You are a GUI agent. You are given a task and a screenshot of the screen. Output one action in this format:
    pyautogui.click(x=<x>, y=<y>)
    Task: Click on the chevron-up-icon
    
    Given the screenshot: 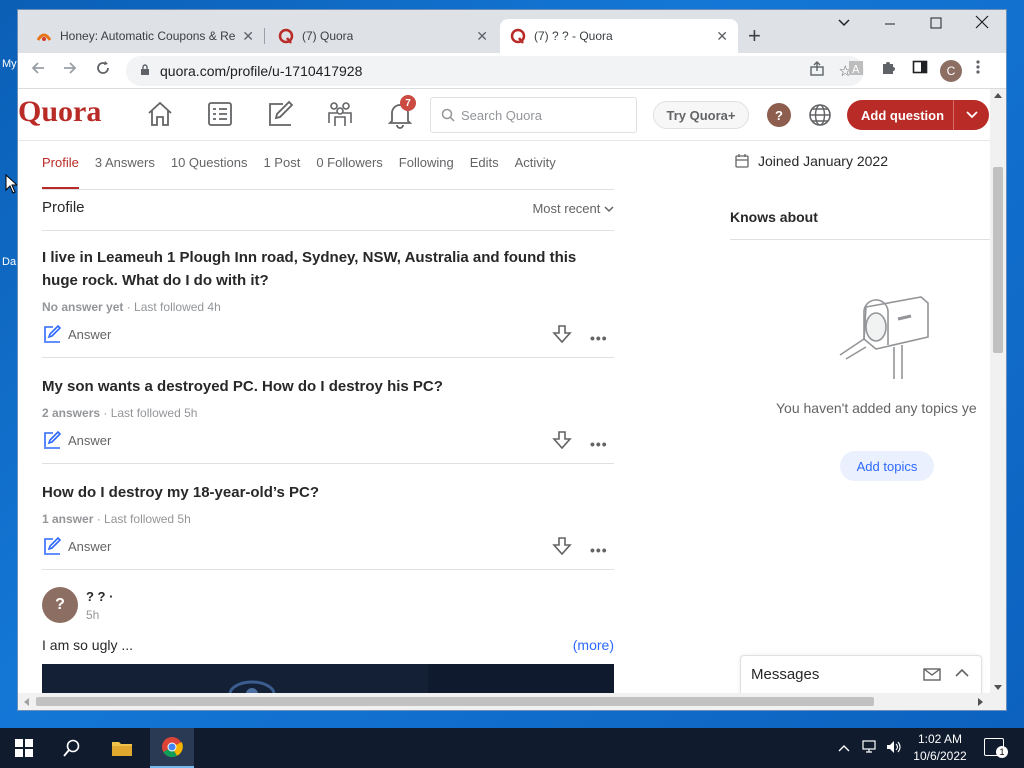 What is the action you would take?
    pyautogui.click(x=962, y=673)
    